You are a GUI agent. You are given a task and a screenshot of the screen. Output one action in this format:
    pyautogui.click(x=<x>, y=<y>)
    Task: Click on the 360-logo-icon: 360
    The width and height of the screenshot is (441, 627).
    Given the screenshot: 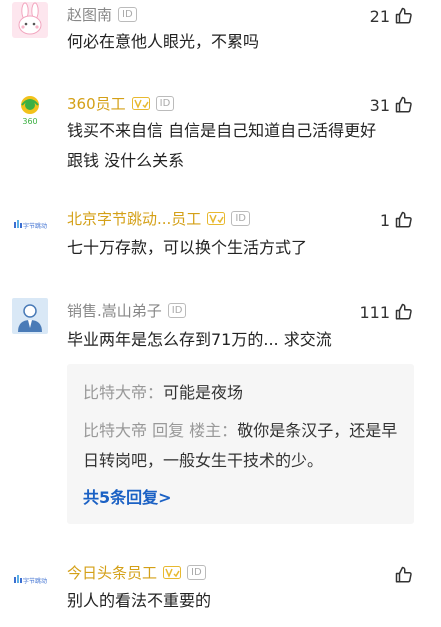 What is the action you would take?
    pyautogui.click(x=30, y=111)
    